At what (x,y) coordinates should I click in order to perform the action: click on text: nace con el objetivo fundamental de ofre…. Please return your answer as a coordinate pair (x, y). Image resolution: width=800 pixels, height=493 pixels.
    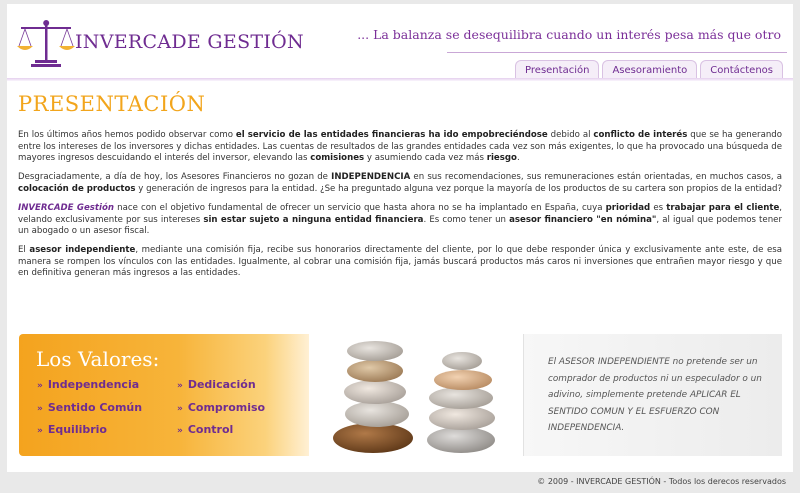
    Looking at the image, I should click on (360, 207).